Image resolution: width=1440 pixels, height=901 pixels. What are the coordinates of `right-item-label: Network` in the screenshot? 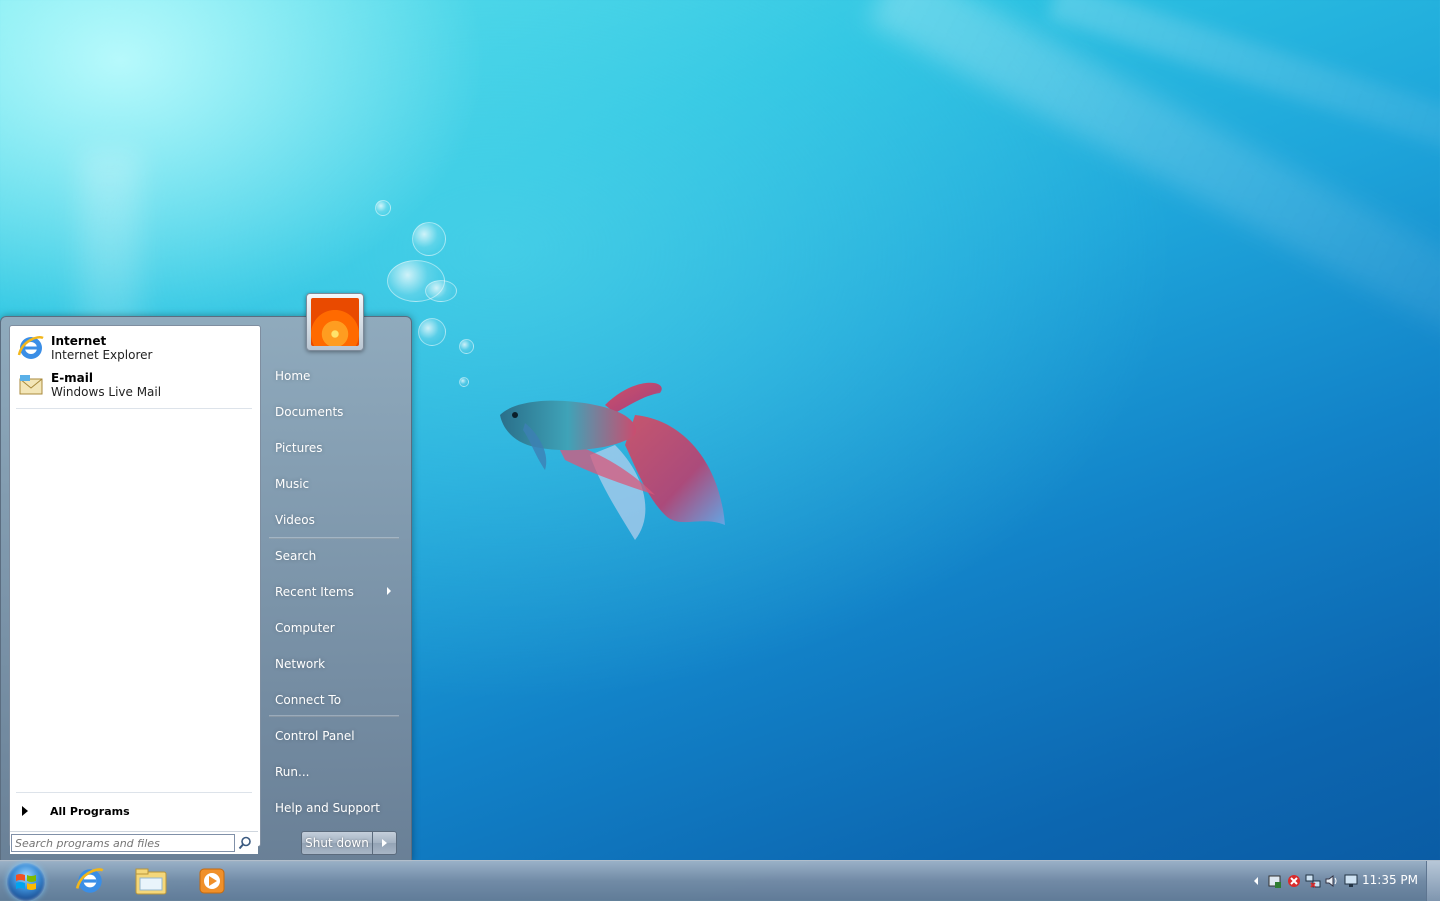 It's located at (300, 664).